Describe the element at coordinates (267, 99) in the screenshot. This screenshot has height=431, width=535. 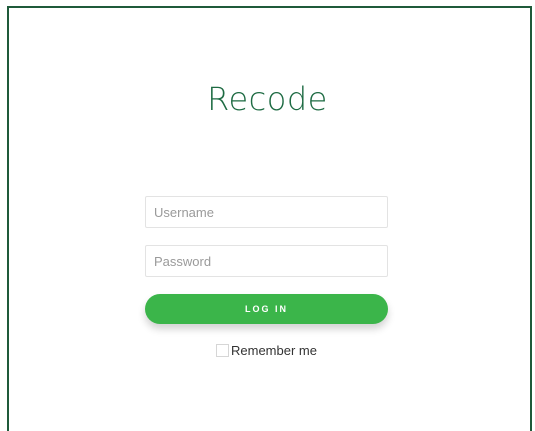
I see `app-logo-title: Recode` at that location.